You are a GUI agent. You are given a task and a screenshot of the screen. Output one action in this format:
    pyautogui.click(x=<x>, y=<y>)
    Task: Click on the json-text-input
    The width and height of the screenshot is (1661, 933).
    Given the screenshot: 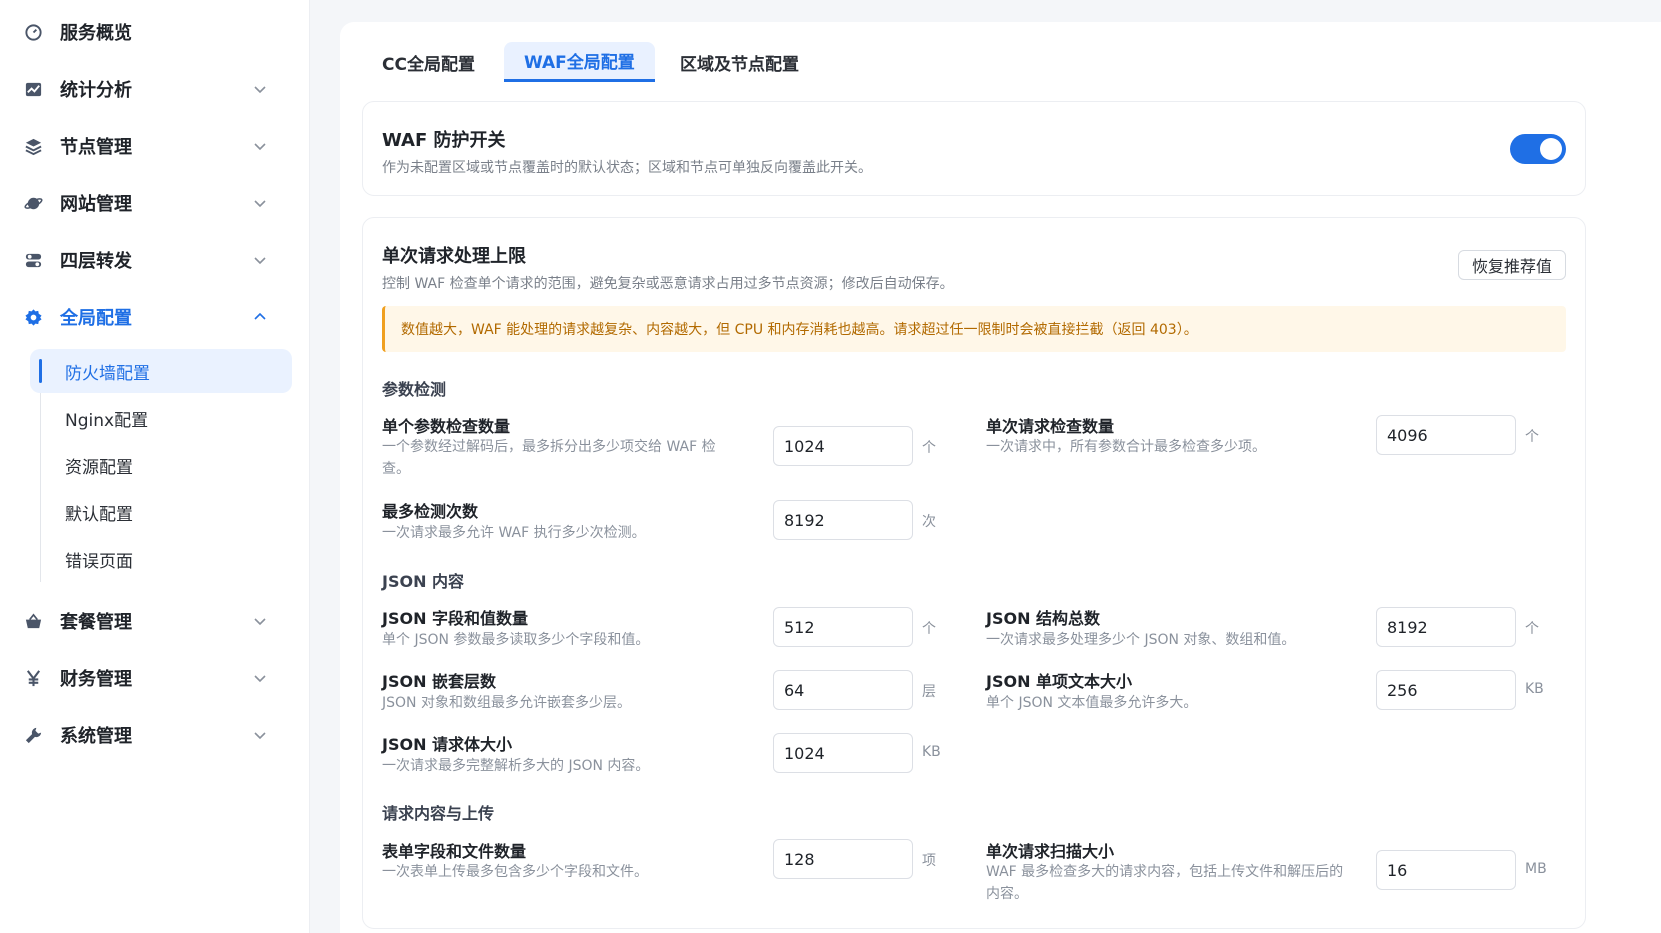 What is the action you would take?
    pyautogui.click(x=1446, y=690)
    